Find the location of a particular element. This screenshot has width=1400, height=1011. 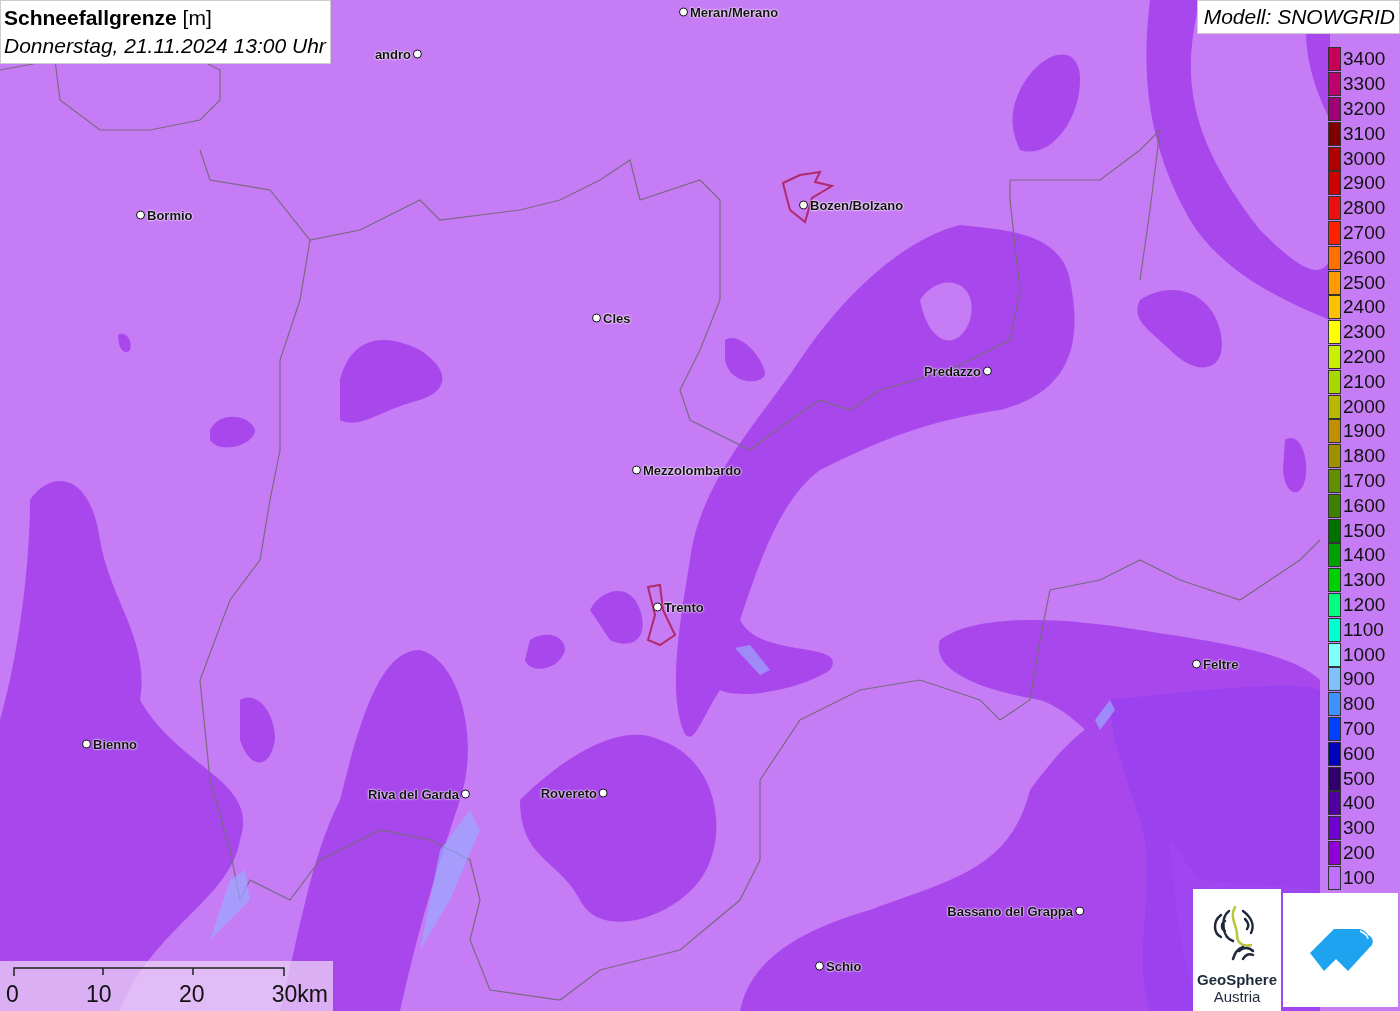

scale-bar-icon is located at coordinates (149, 972).